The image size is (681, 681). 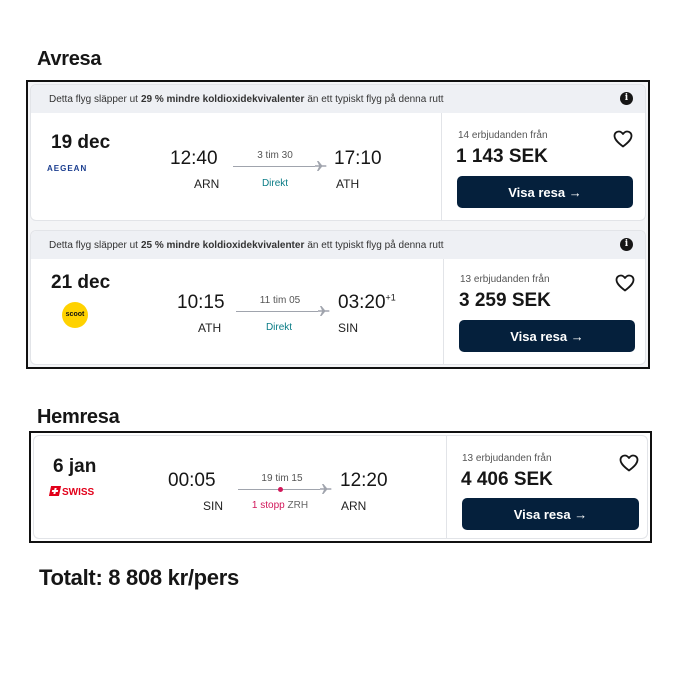 What do you see at coordinates (75, 466) in the screenshot?
I see `flight-date: 6 jan` at bounding box center [75, 466].